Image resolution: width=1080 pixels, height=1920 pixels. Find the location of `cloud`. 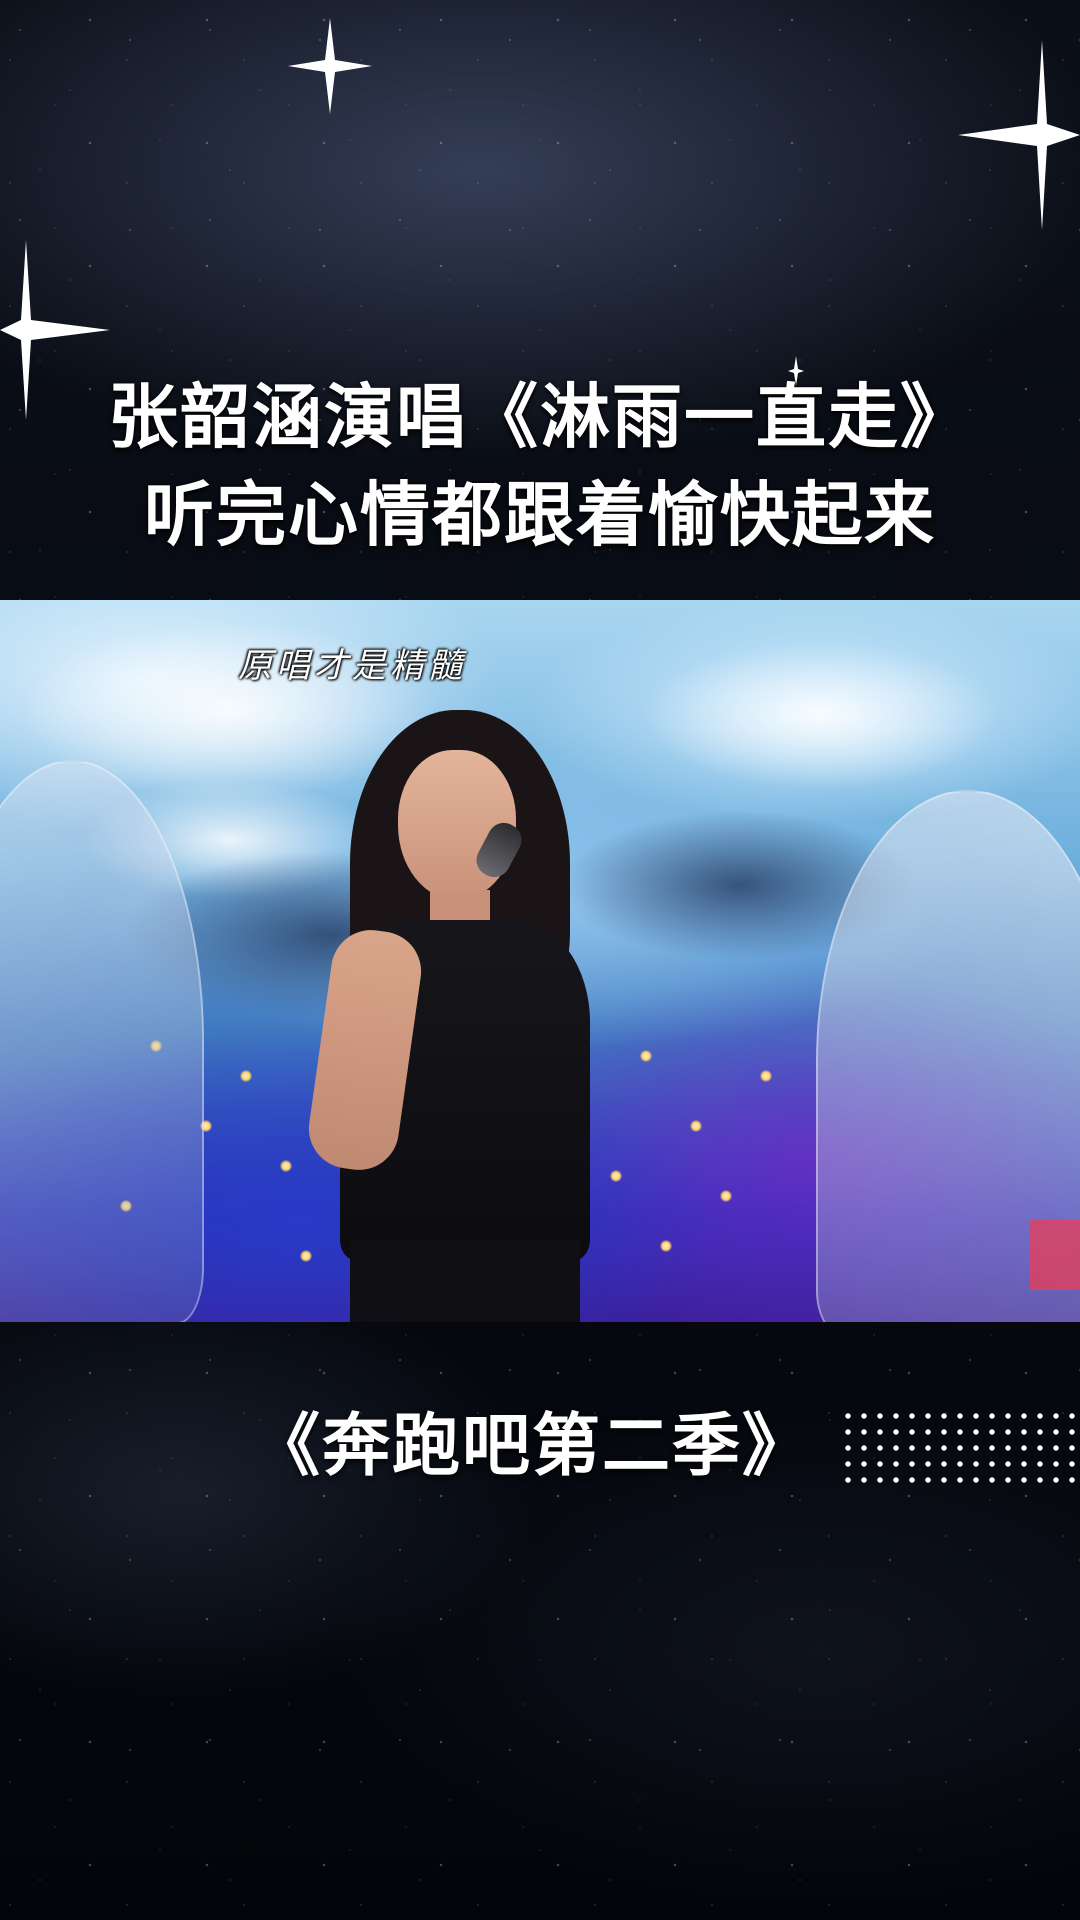

cloud is located at coordinates (820, 715).